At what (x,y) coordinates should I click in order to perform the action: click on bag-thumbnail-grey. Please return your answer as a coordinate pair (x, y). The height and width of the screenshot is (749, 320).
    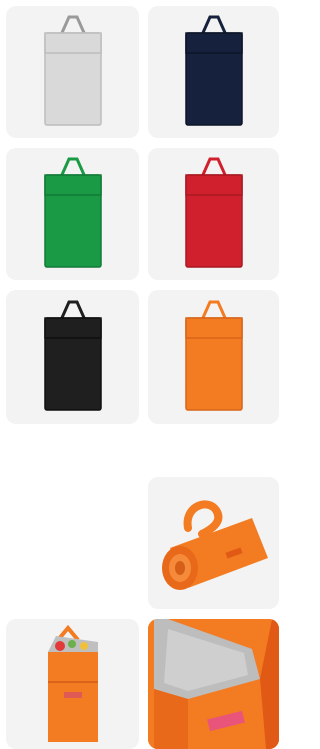
    Looking at the image, I should click on (72, 72).